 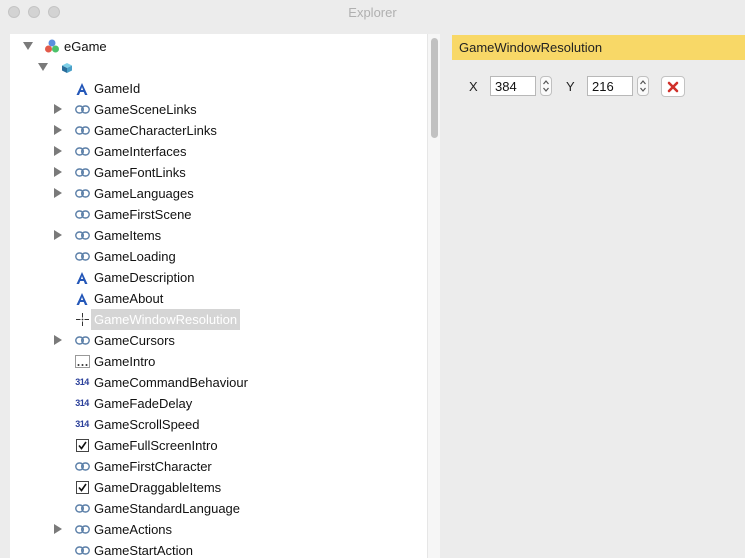 What do you see at coordinates (220, 424) in the screenshot?
I see `tree-row: 314 GameScrollSpeed` at bounding box center [220, 424].